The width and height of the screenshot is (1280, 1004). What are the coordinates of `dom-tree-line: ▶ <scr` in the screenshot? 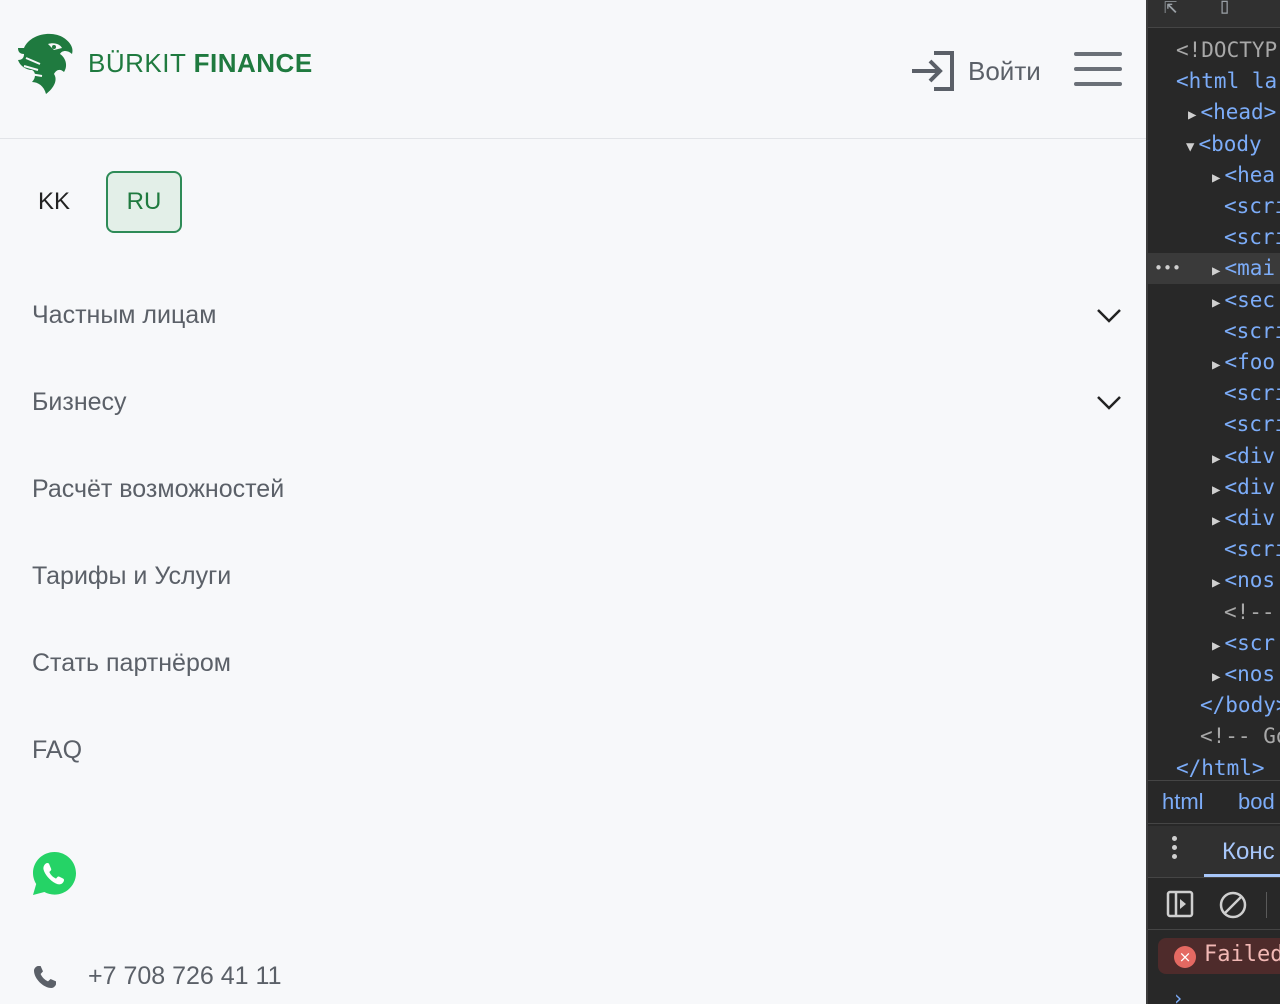 It's located at (1243, 643).